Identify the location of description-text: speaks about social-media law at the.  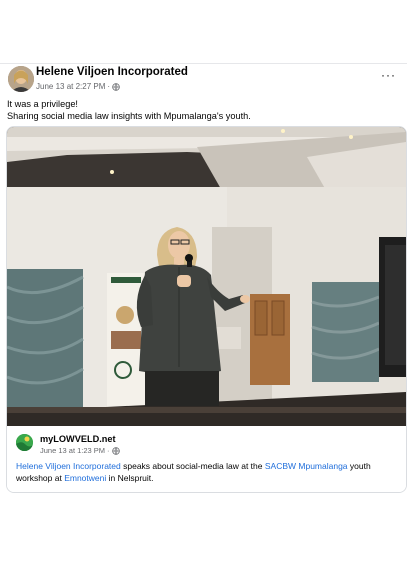
(192, 466).